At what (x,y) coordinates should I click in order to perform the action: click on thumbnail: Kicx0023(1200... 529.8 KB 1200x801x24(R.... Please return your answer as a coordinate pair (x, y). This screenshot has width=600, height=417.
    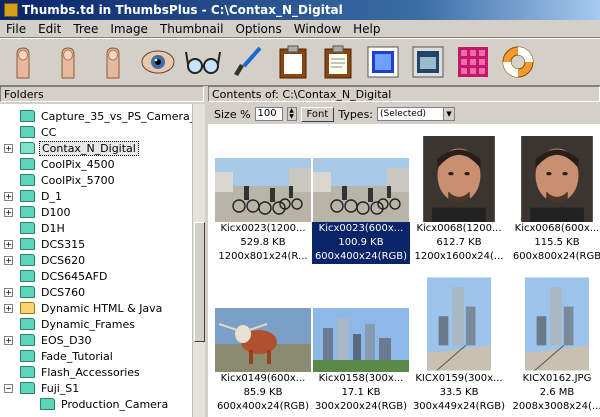
    Looking at the image, I should click on (263, 194).